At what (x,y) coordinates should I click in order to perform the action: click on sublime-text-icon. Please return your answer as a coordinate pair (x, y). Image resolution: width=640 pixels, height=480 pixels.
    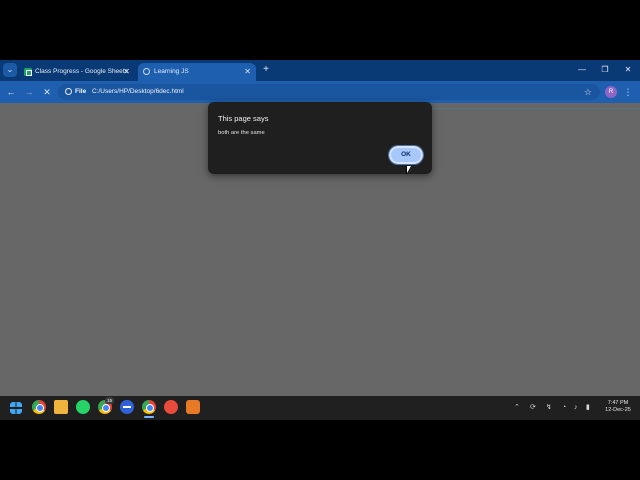
    Looking at the image, I should click on (193, 407).